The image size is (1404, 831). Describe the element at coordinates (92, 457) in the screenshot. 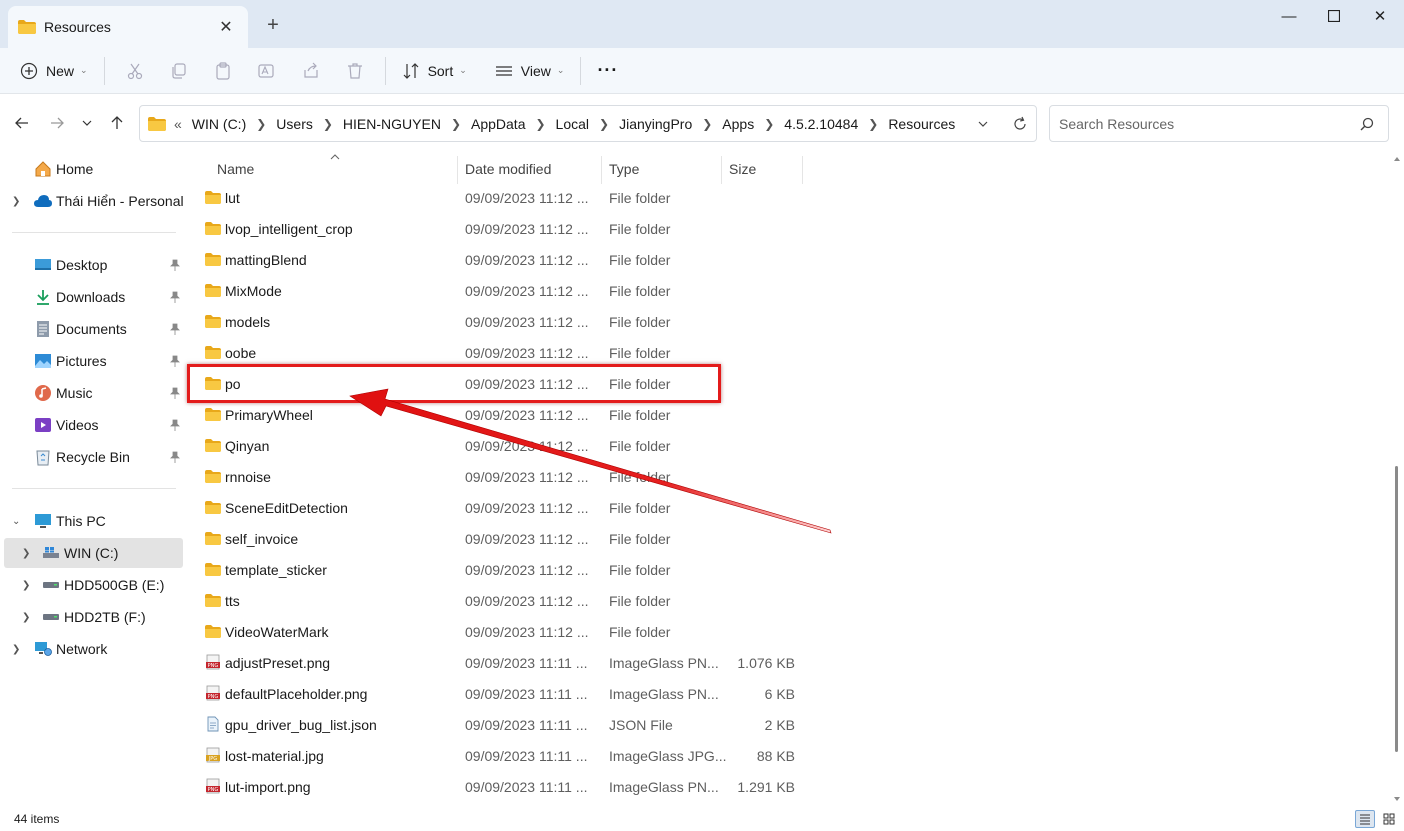

I see `sidebar-item-recycle-bin: Recycle Bin` at that location.